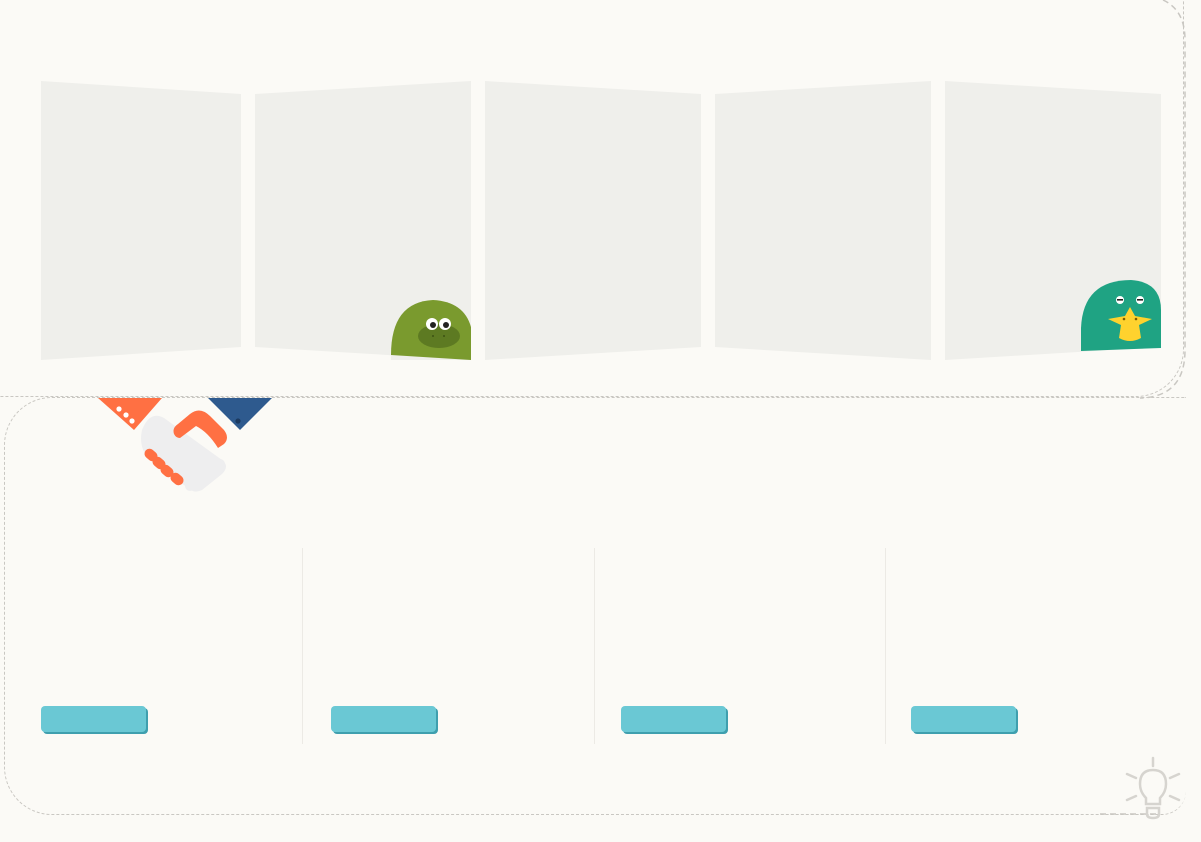 The height and width of the screenshot is (842, 1201). What do you see at coordinates (673, 719) in the screenshot?
I see `column-3-button` at bounding box center [673, 719].